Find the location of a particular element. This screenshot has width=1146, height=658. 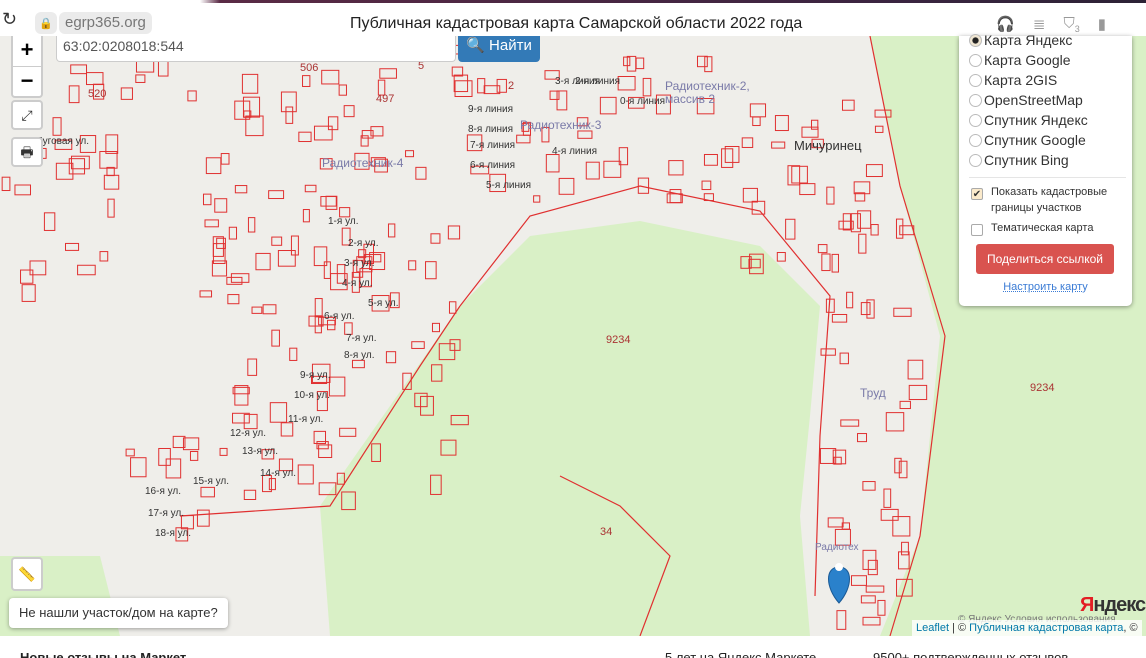

map-label-street: 6-я ул. is located at coordinates (339, 316).